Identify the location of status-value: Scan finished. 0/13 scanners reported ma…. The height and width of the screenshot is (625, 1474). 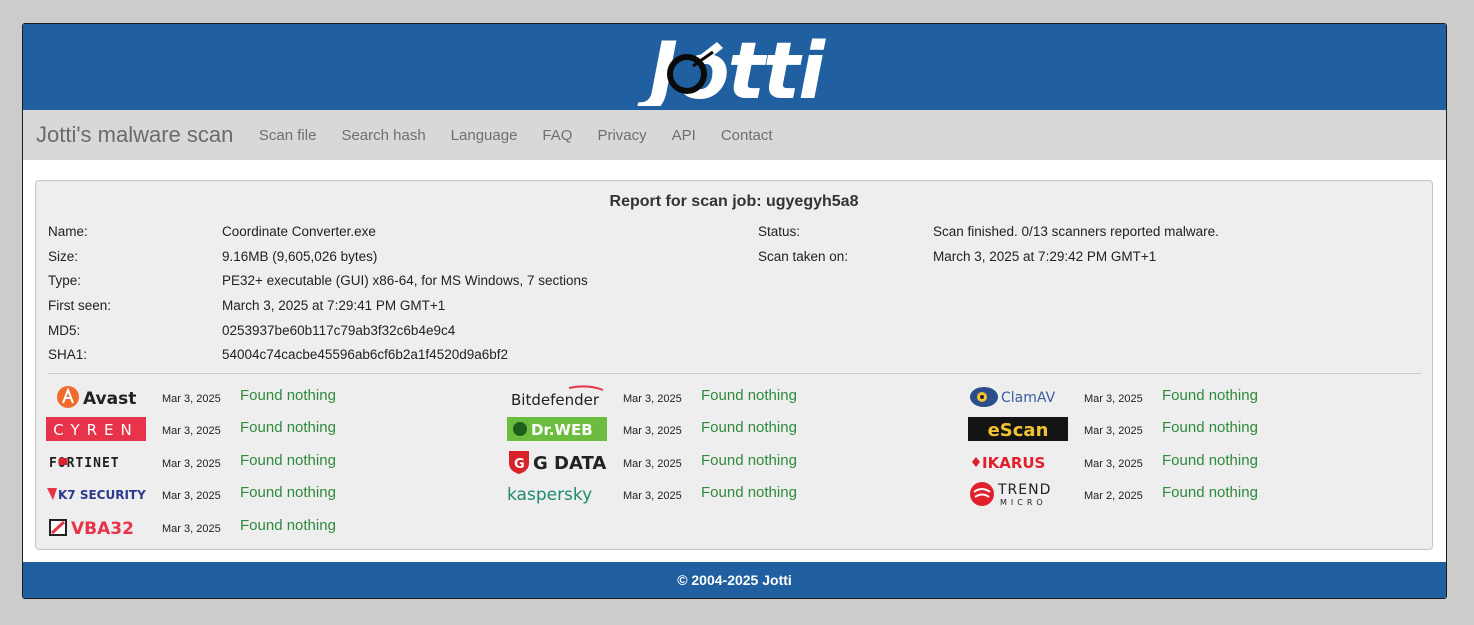
(1076, 231).